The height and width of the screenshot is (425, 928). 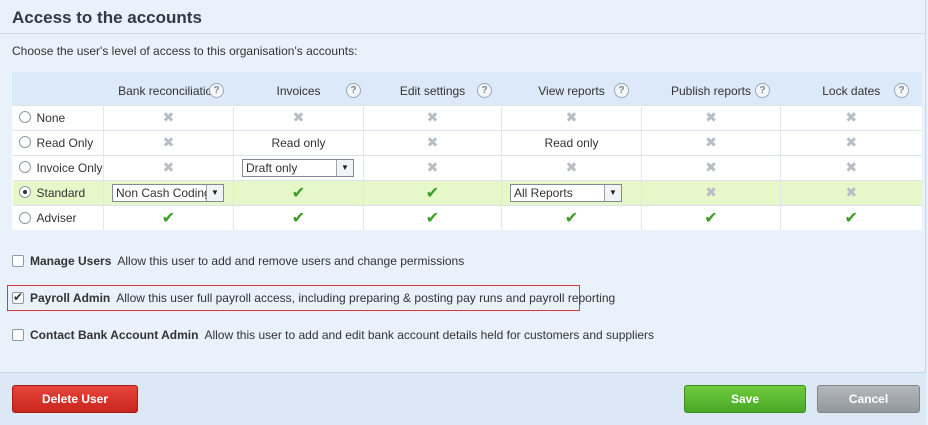 I want to click on header-label: Invoices, so click(x=298, y=91).